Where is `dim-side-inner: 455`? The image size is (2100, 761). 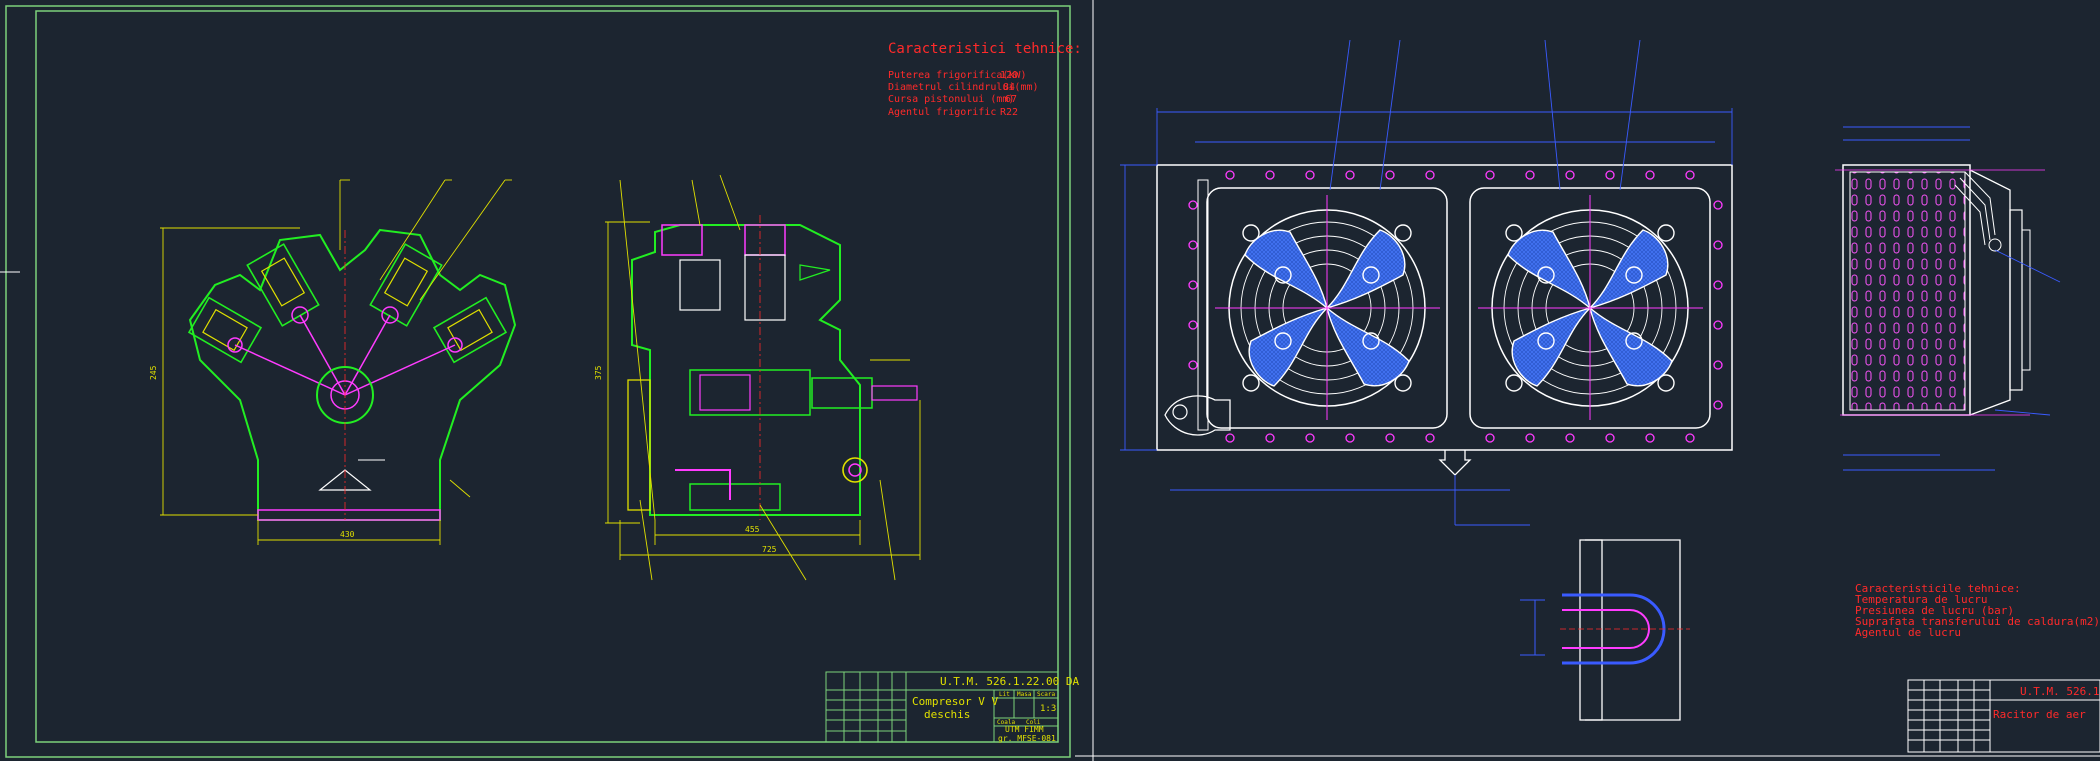
dim-side-inner: 455 is located at coordinates (752, 529).